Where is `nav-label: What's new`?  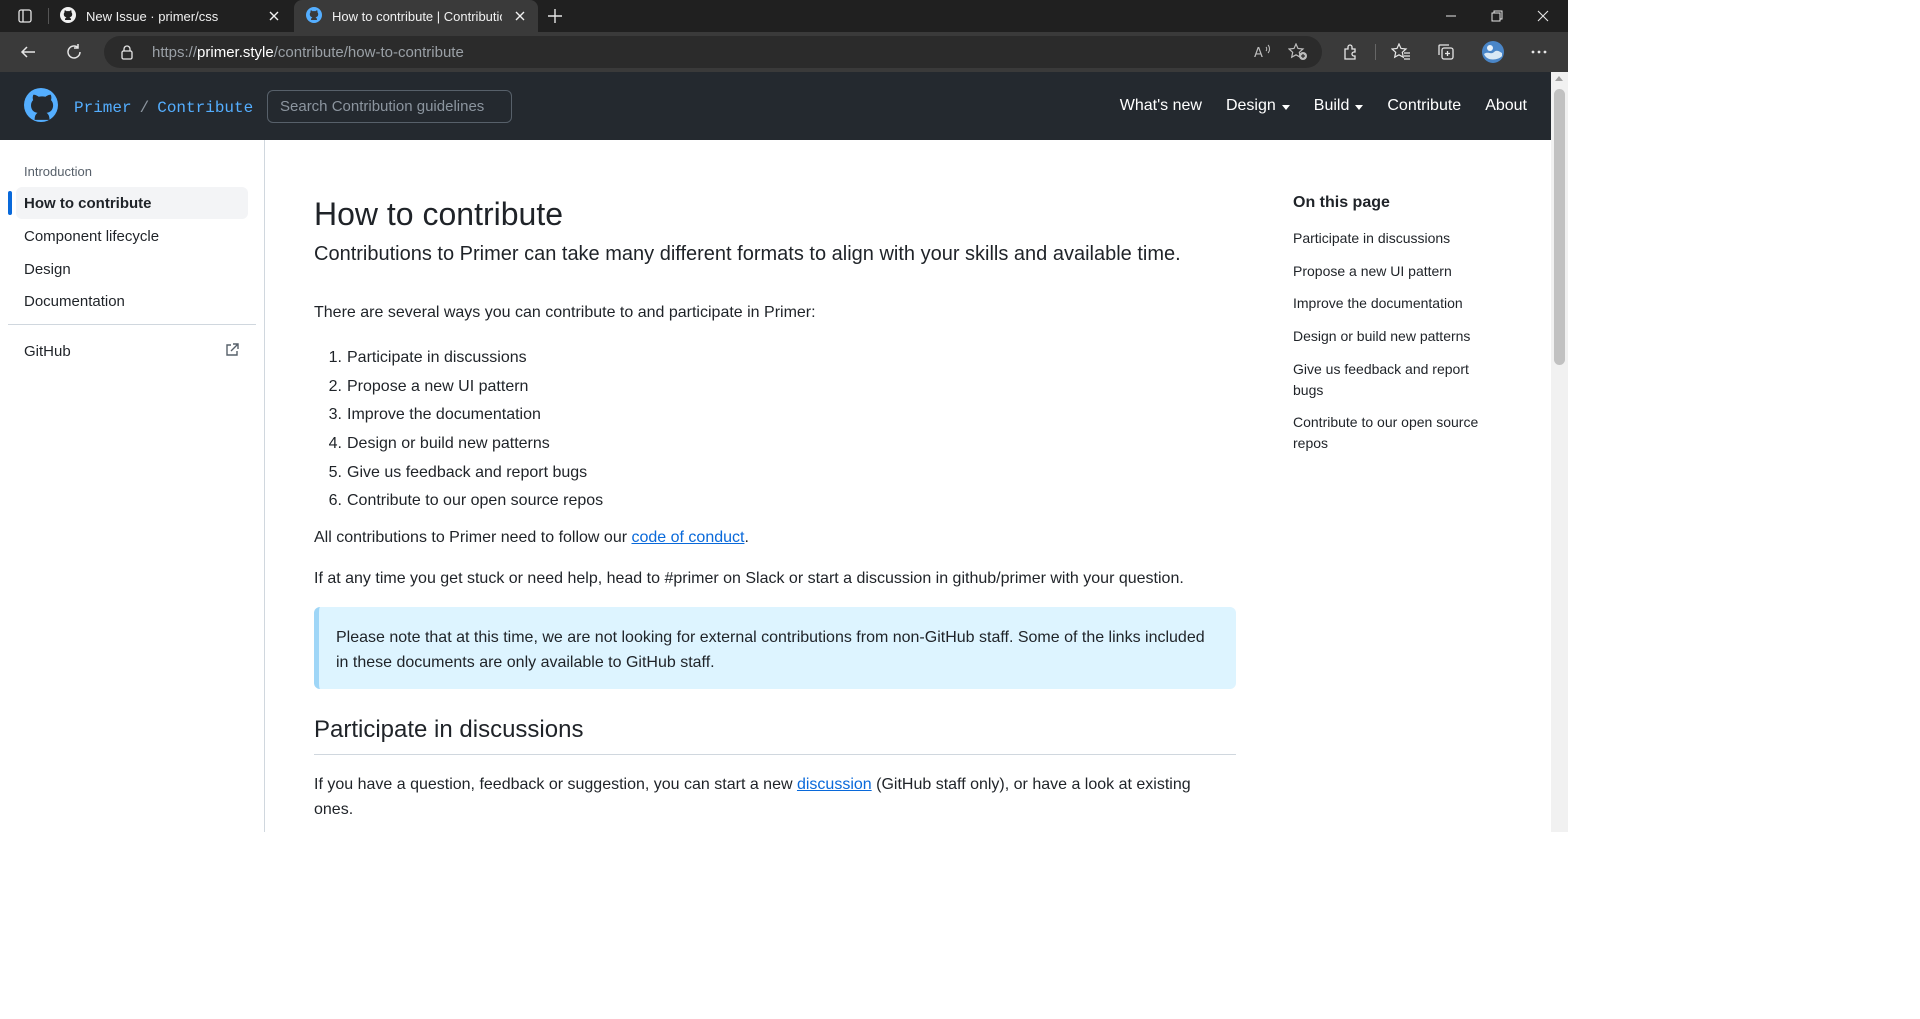 nav-label: What's new is located at coordinates (1160, 105).